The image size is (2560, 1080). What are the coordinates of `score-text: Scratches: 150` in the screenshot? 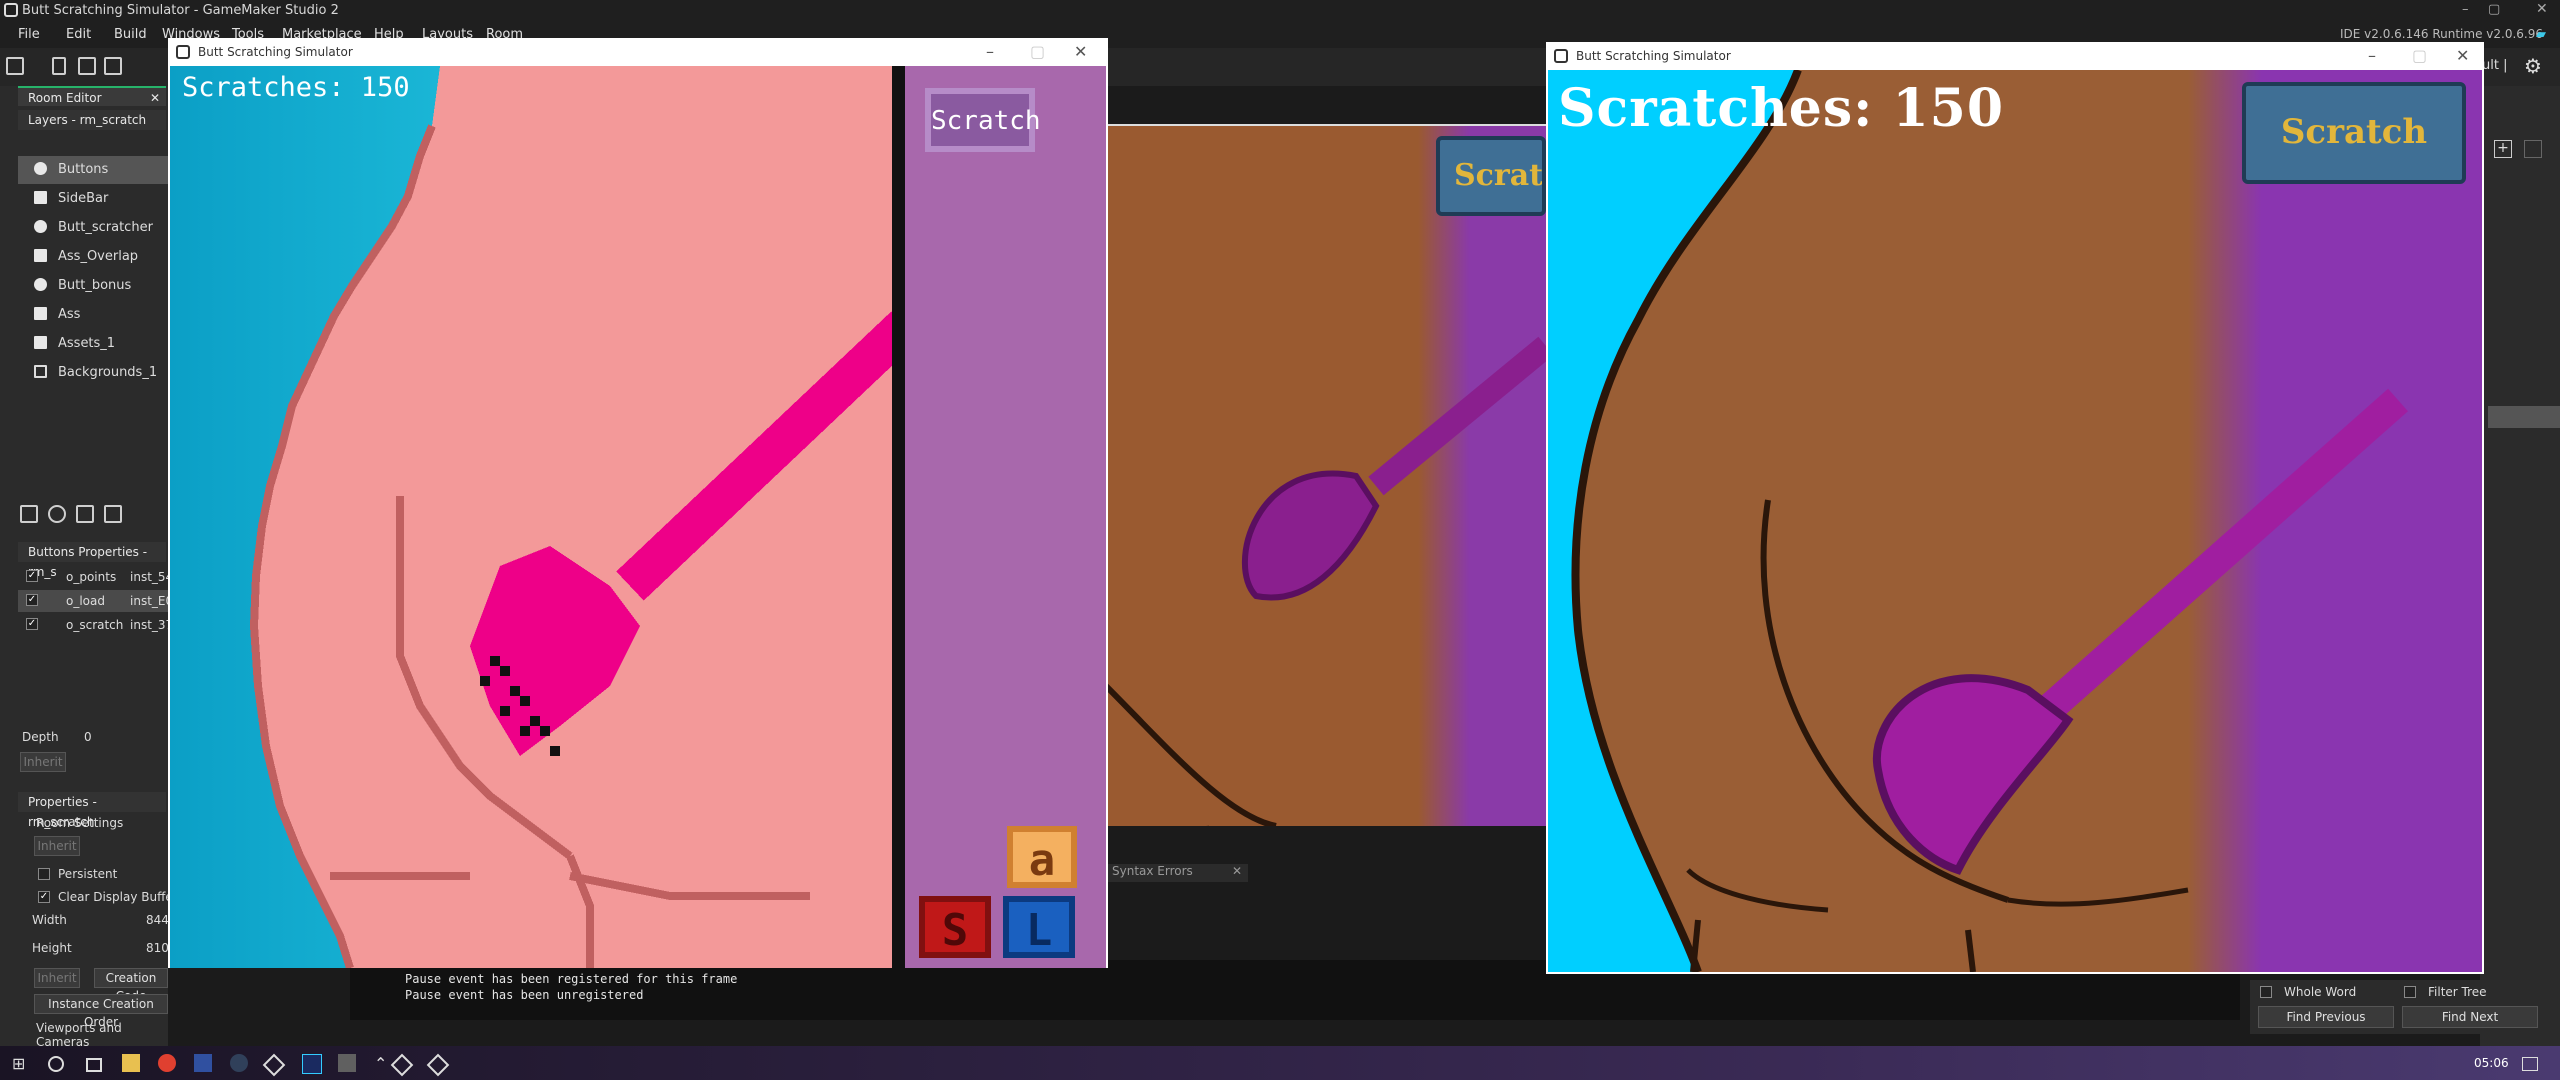 It's located at (1781, 108).